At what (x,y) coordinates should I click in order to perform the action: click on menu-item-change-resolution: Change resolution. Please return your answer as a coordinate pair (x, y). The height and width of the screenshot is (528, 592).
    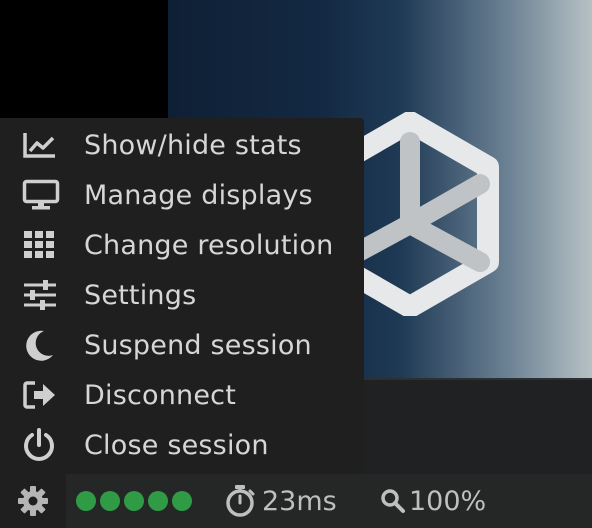
    Looking at the image, I should click on (182, 245).